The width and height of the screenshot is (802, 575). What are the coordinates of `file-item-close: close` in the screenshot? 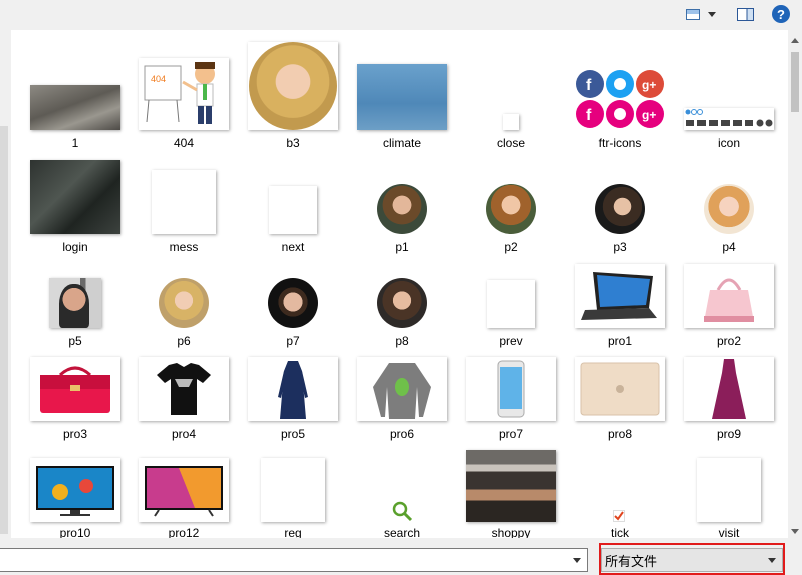 It's located at (511, 95).